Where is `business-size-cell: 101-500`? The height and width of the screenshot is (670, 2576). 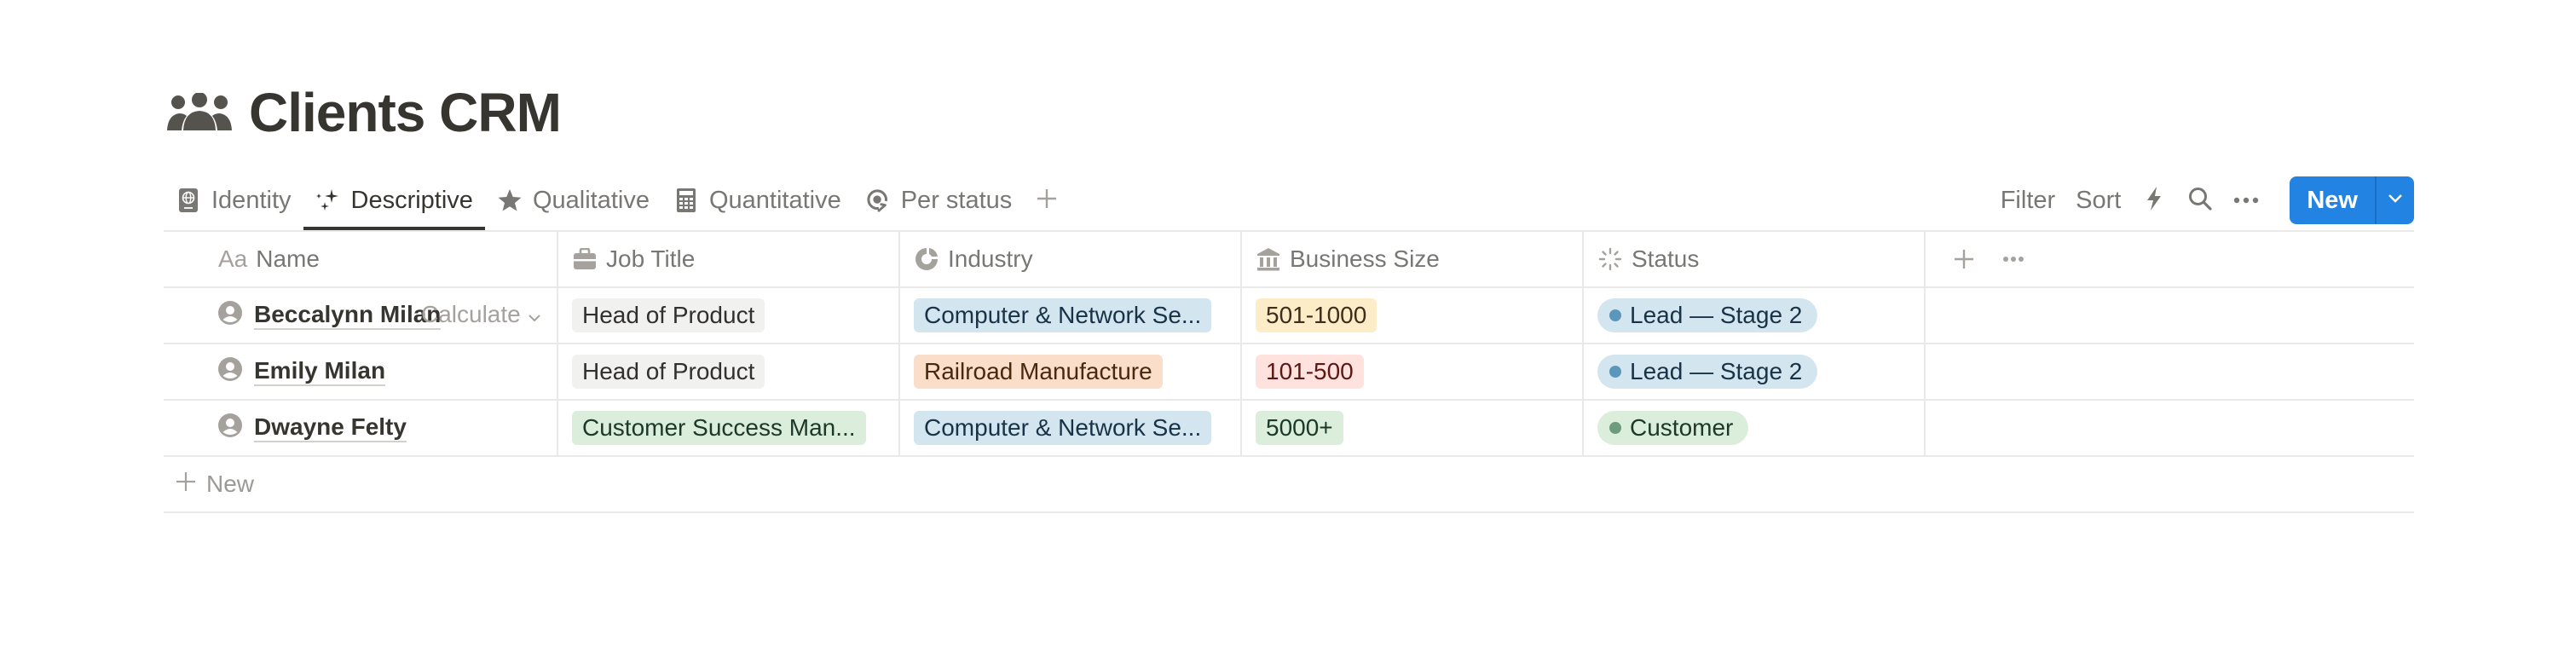 business-size-cell: 101-500 is located at coordinates (1413, 371).